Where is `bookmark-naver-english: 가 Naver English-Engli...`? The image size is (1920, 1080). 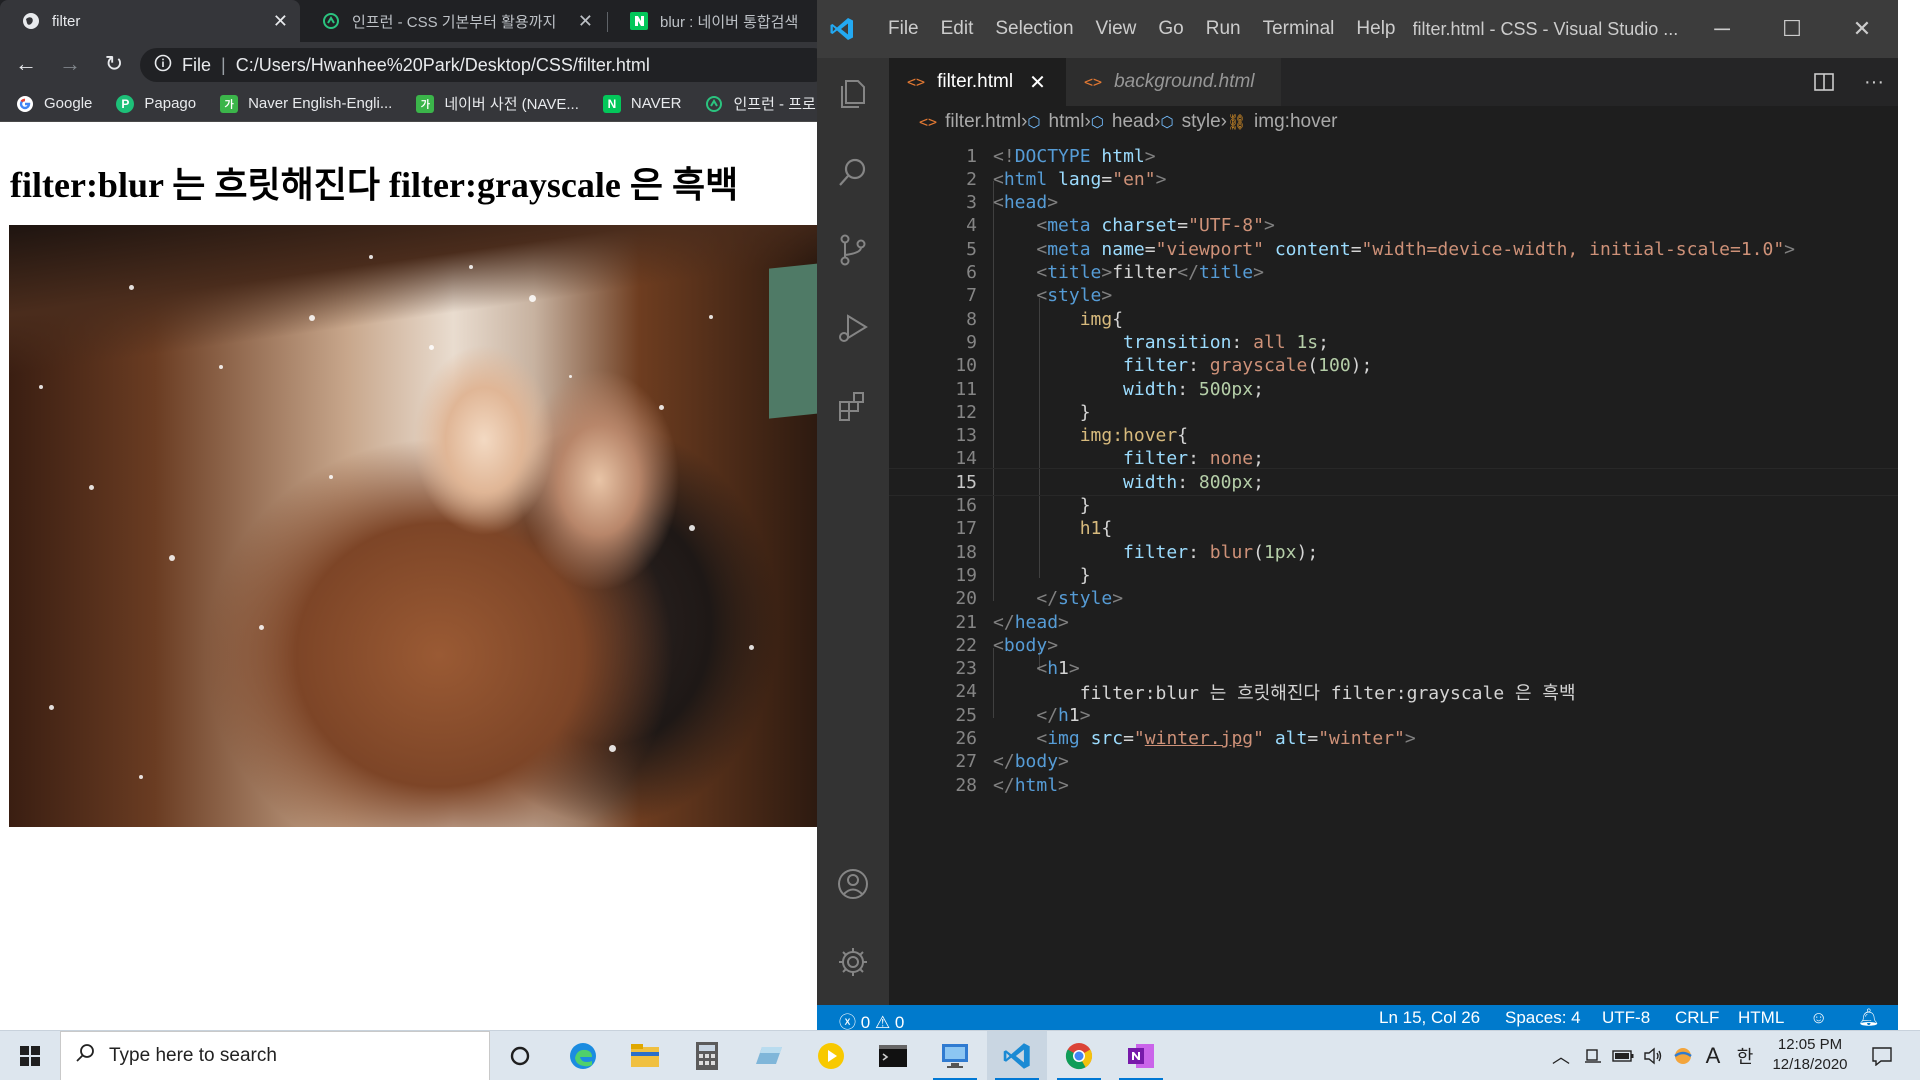 bookmark-naver-english: 가 Naver English-Engli... is located at coordinates (306, 103).